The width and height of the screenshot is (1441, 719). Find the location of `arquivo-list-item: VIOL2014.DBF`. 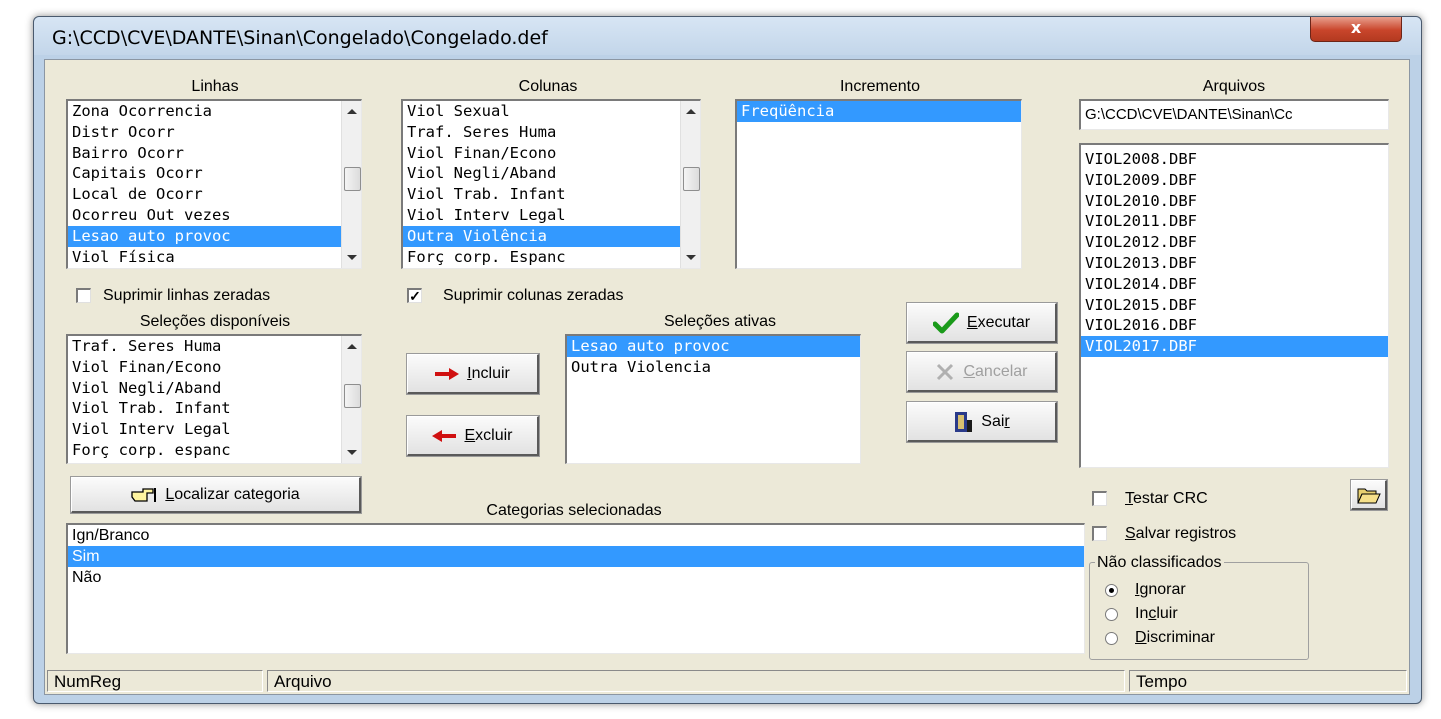

arquivo-list-item: VIOL2014.DBF is located at coordinates (1234, 284).